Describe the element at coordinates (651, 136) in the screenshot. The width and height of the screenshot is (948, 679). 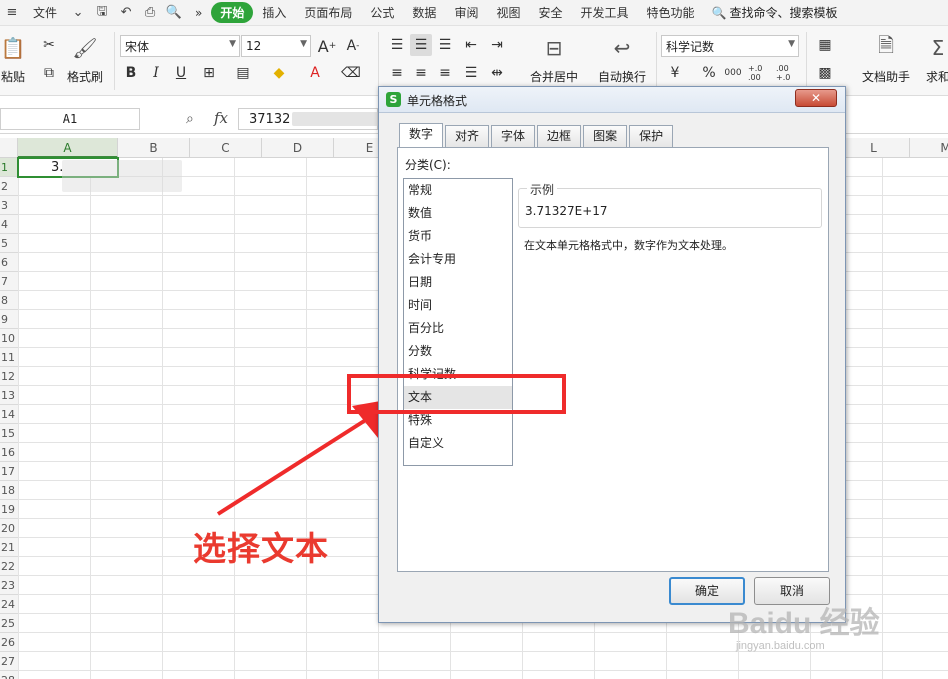
I see `tab-protection: 保护` at that location.